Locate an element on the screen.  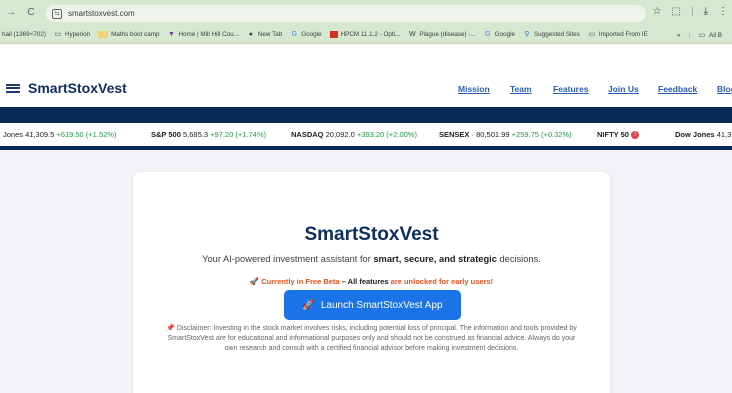
nav-link-features: Features is located at coordinates (570, 89).